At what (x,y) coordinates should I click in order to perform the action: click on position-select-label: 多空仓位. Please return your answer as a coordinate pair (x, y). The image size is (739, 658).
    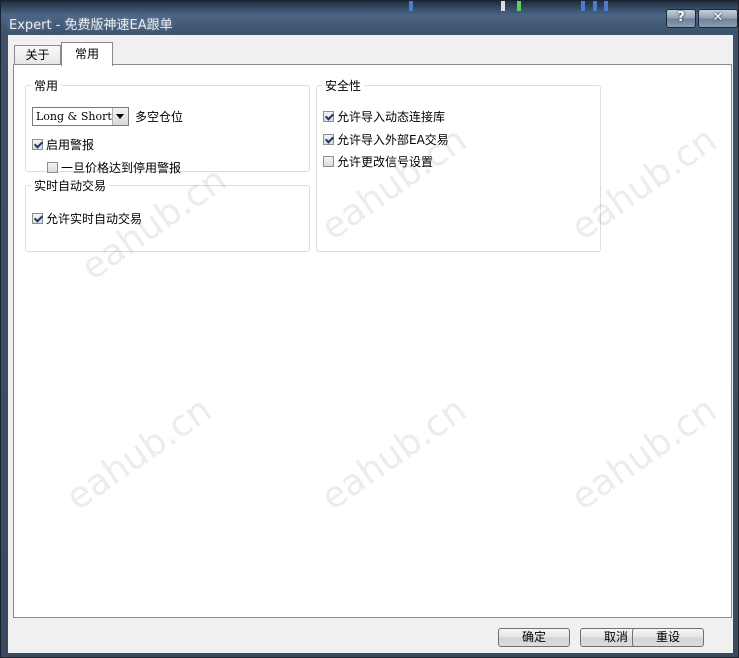
    Looking at the image, I should click on (159, 117).